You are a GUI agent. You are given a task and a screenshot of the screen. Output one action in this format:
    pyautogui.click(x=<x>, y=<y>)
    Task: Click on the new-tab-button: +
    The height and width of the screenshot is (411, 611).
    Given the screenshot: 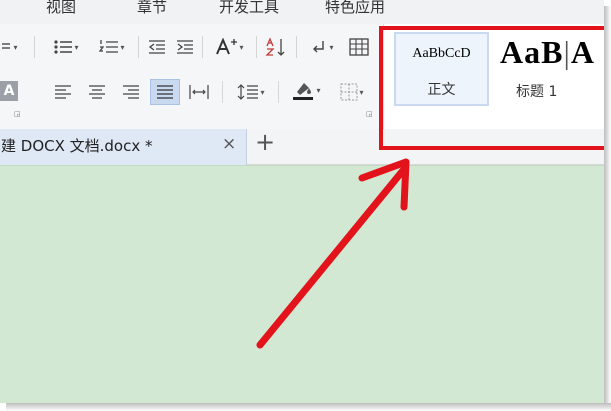 What is the action you would take?
    pyautogui.click(x=265, y=142)
    